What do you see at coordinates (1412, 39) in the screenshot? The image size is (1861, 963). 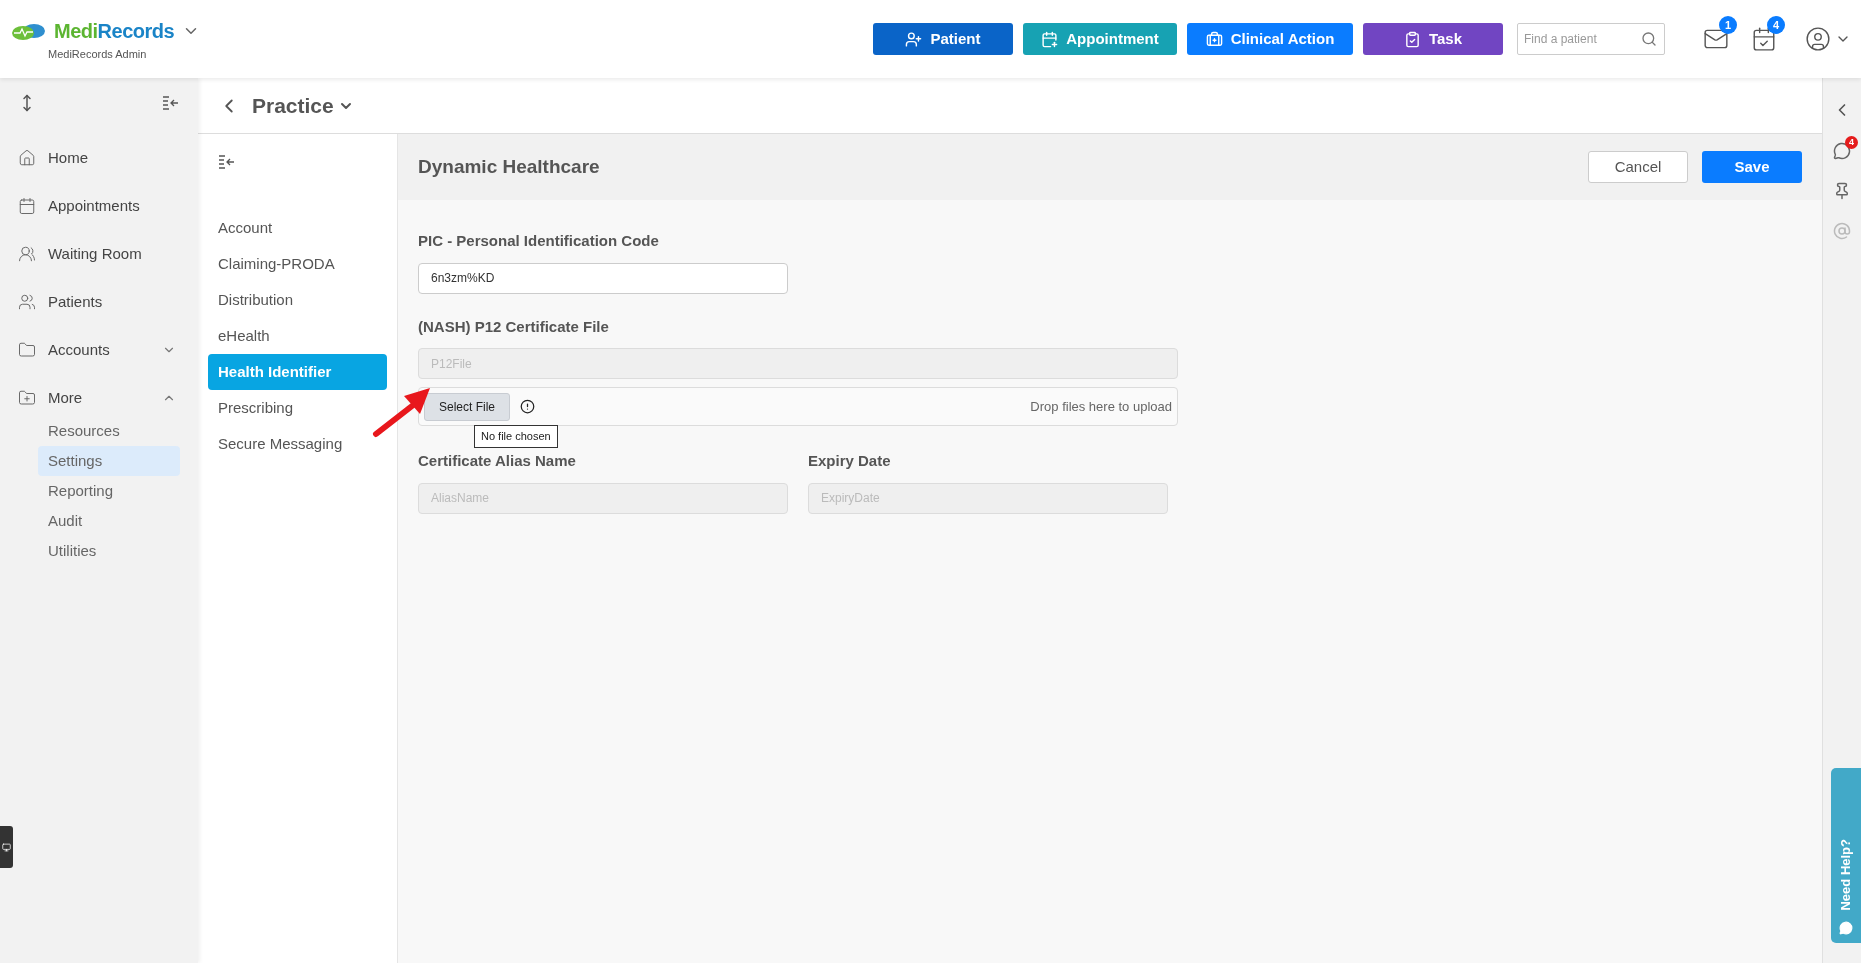 I see `clipboard-check-icon` at bounding box center [1412, 39].